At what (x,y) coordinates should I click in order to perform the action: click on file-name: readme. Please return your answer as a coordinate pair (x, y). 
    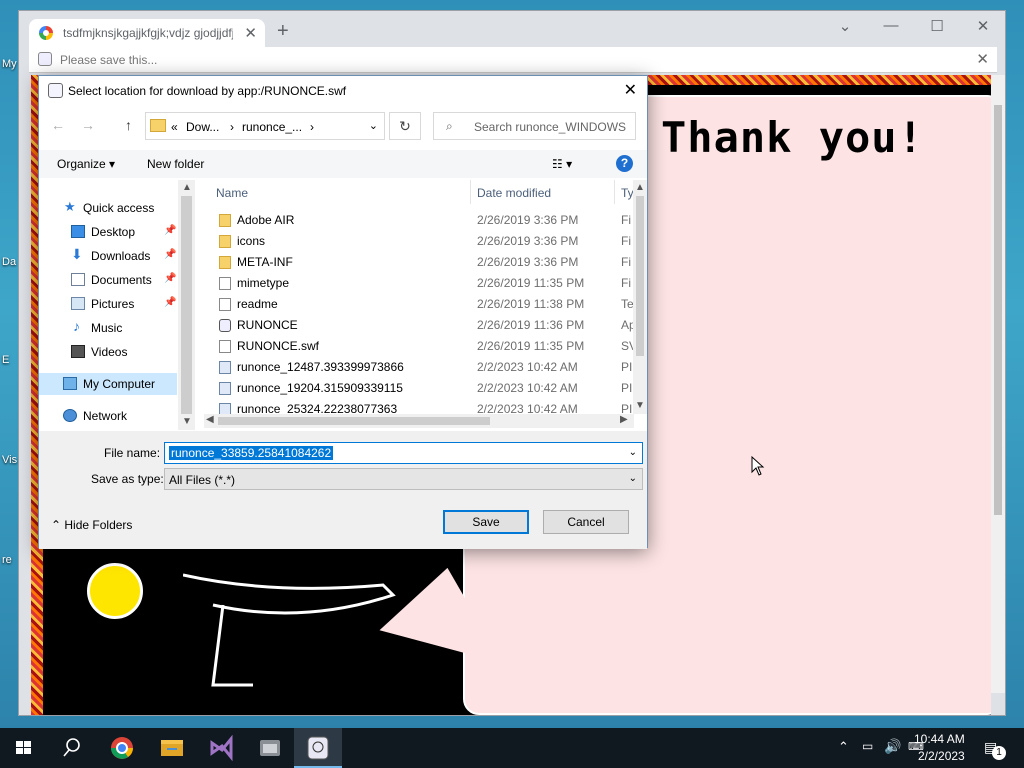
    Looking at the image, I should click on (257, 304).